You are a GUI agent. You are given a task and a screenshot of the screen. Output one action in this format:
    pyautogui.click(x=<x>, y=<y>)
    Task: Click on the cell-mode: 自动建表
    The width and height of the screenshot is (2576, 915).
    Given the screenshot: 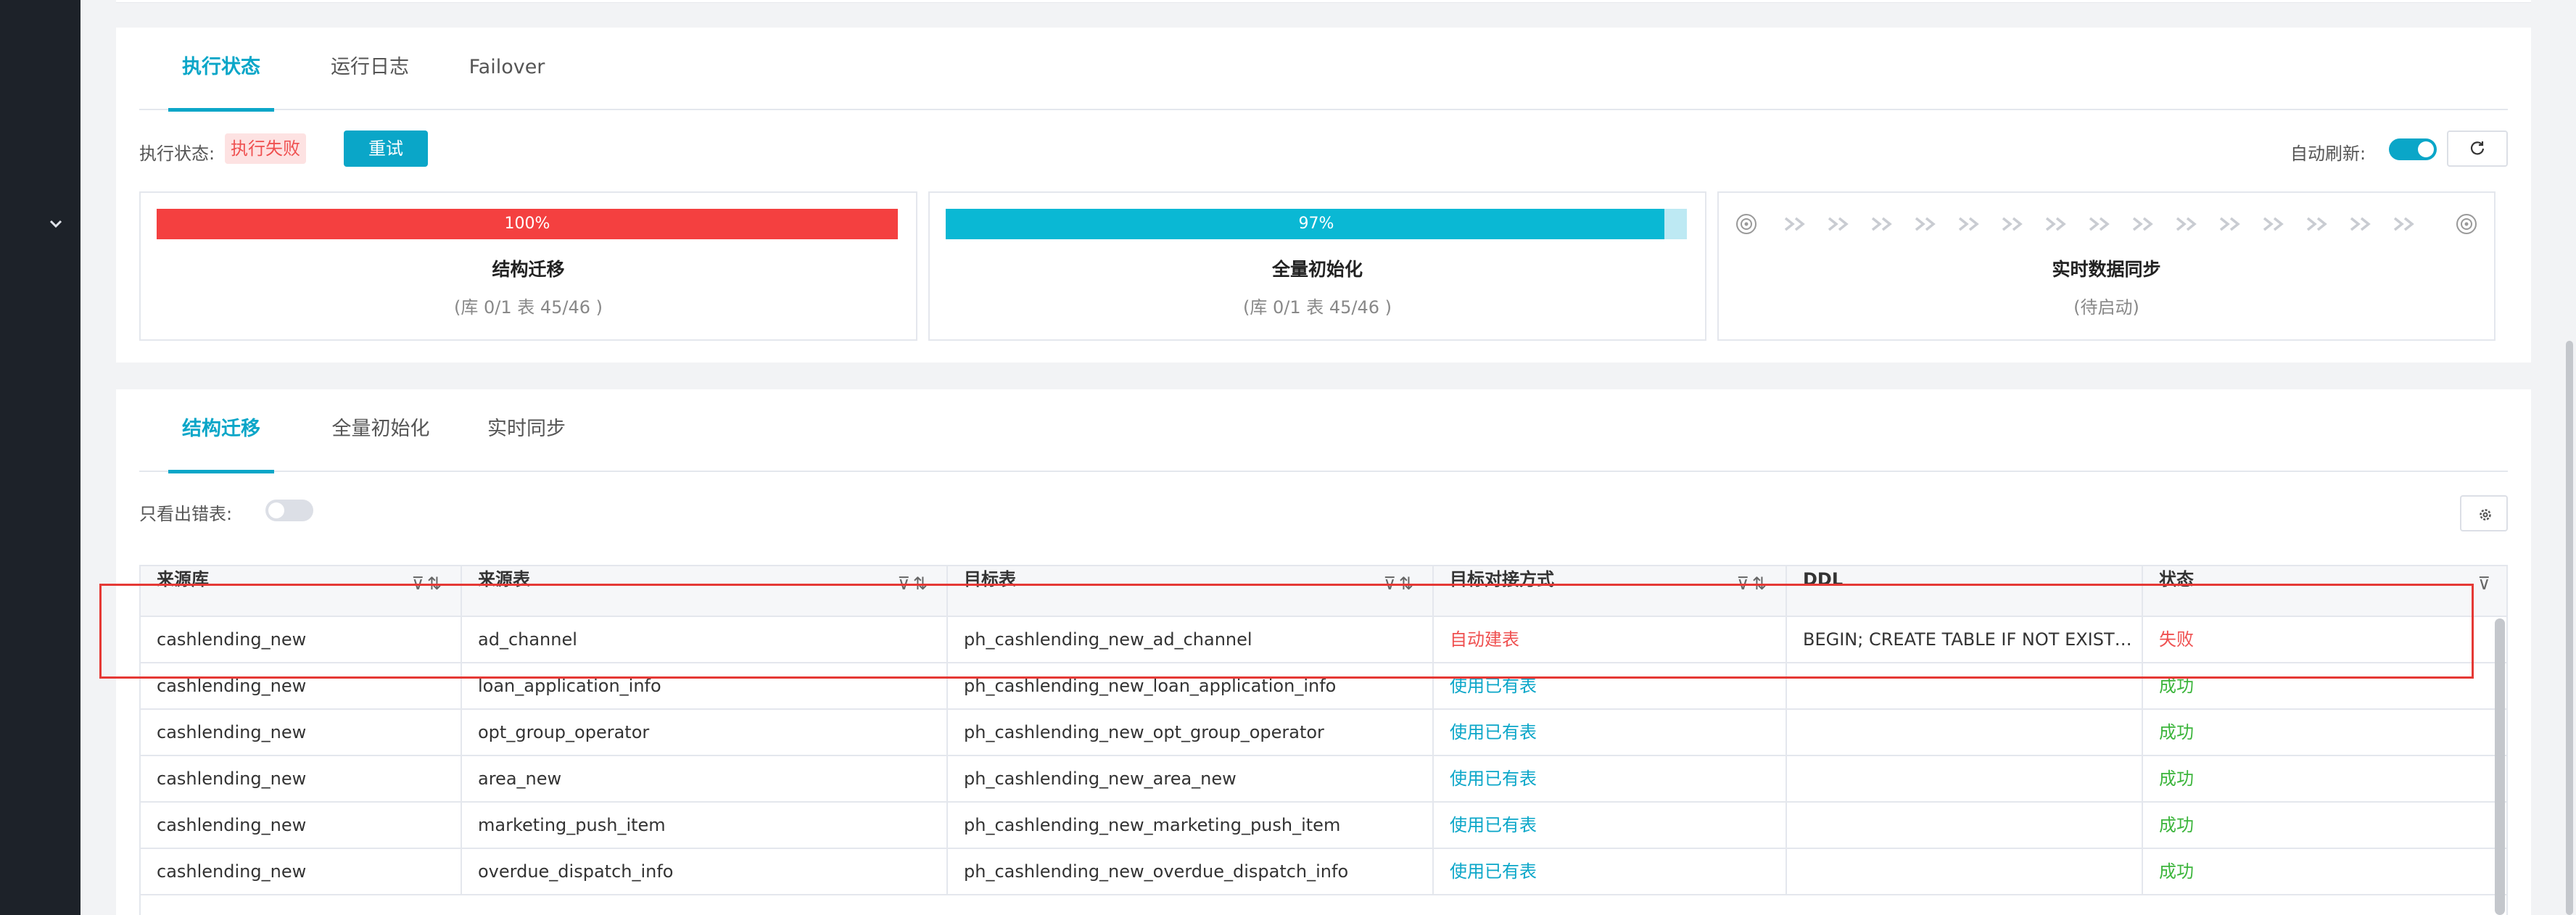 What is the action you would take?
    pyautogui.click(x=1610, y=640)
    